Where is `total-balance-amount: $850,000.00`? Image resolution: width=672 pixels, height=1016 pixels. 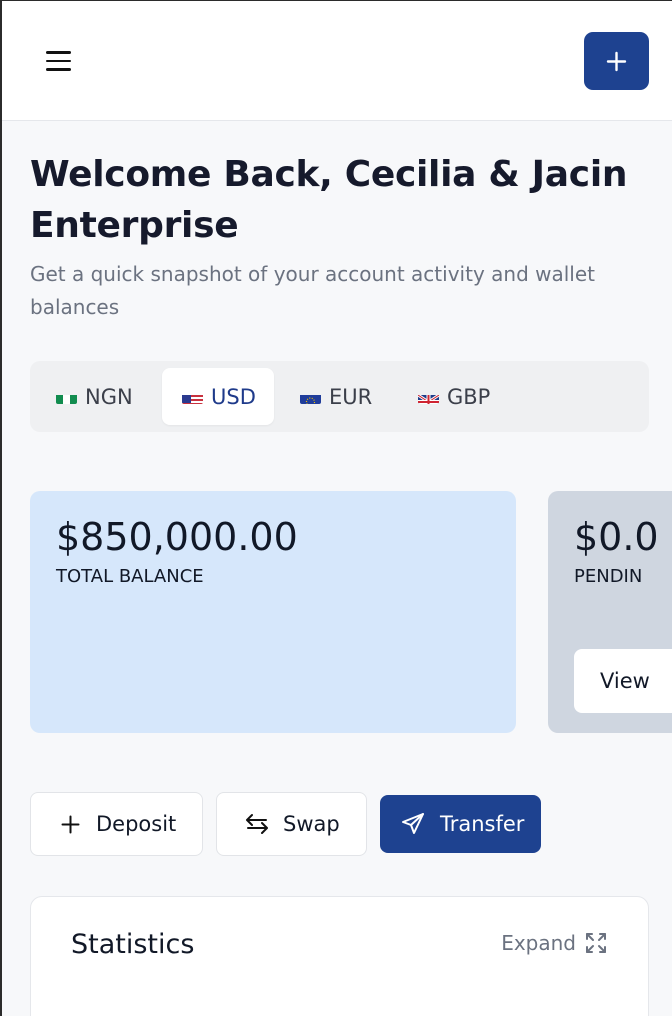
total-balance-amount: $850,000.00 is located at coordinates (177, 537).